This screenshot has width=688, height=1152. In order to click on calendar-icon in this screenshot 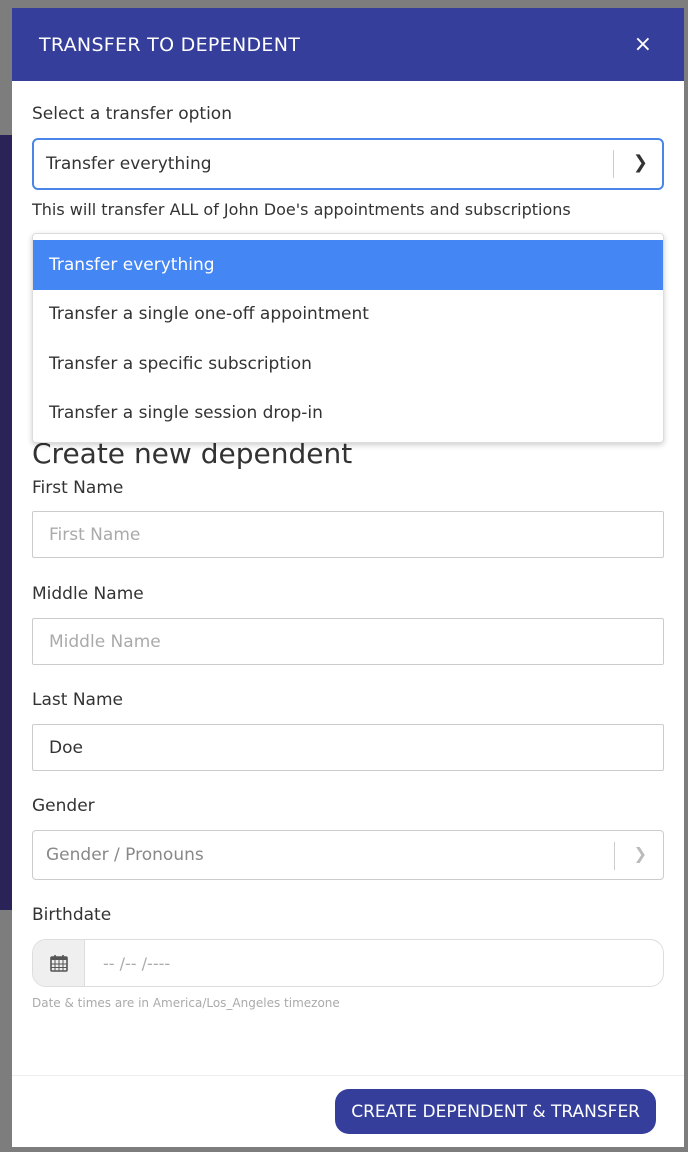, I will do `click(59, 963)`.